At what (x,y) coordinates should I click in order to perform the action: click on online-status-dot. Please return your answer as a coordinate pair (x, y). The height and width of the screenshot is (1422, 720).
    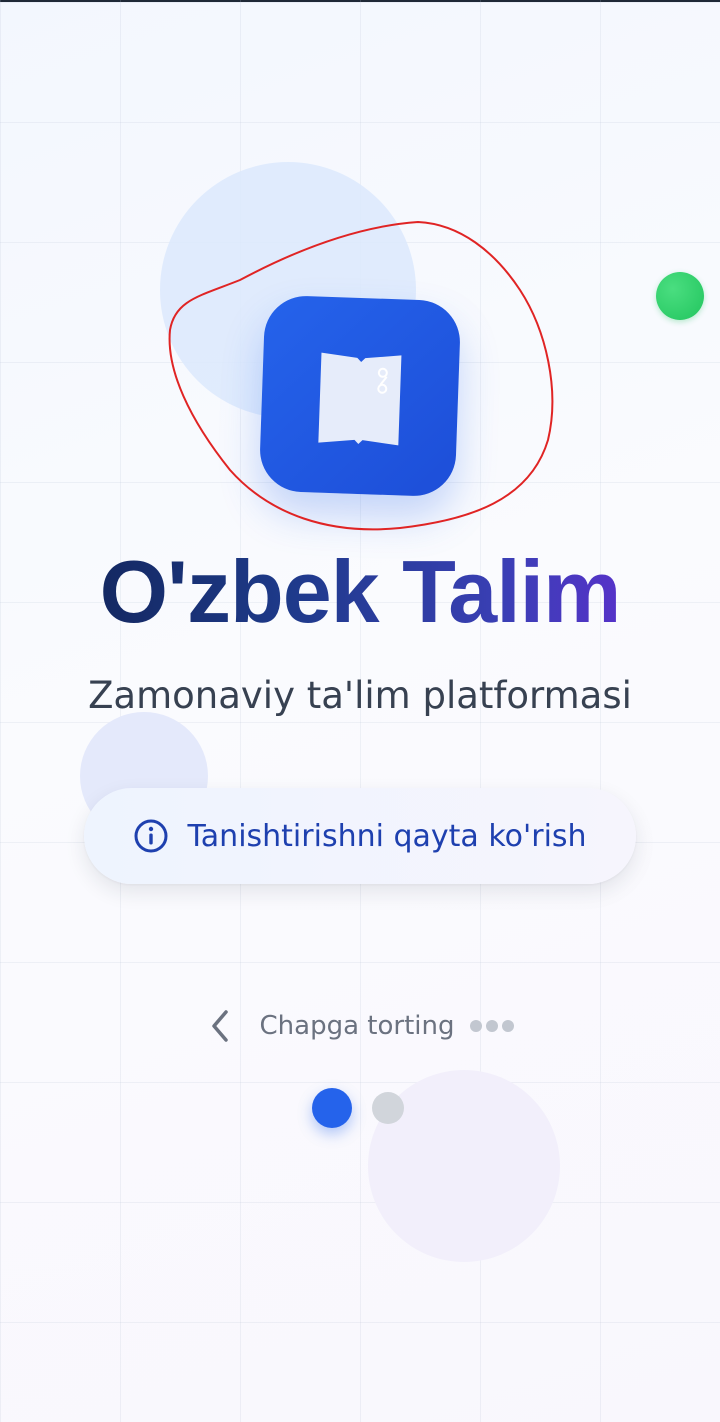
    Looking at the image, I should click on (680, 296).